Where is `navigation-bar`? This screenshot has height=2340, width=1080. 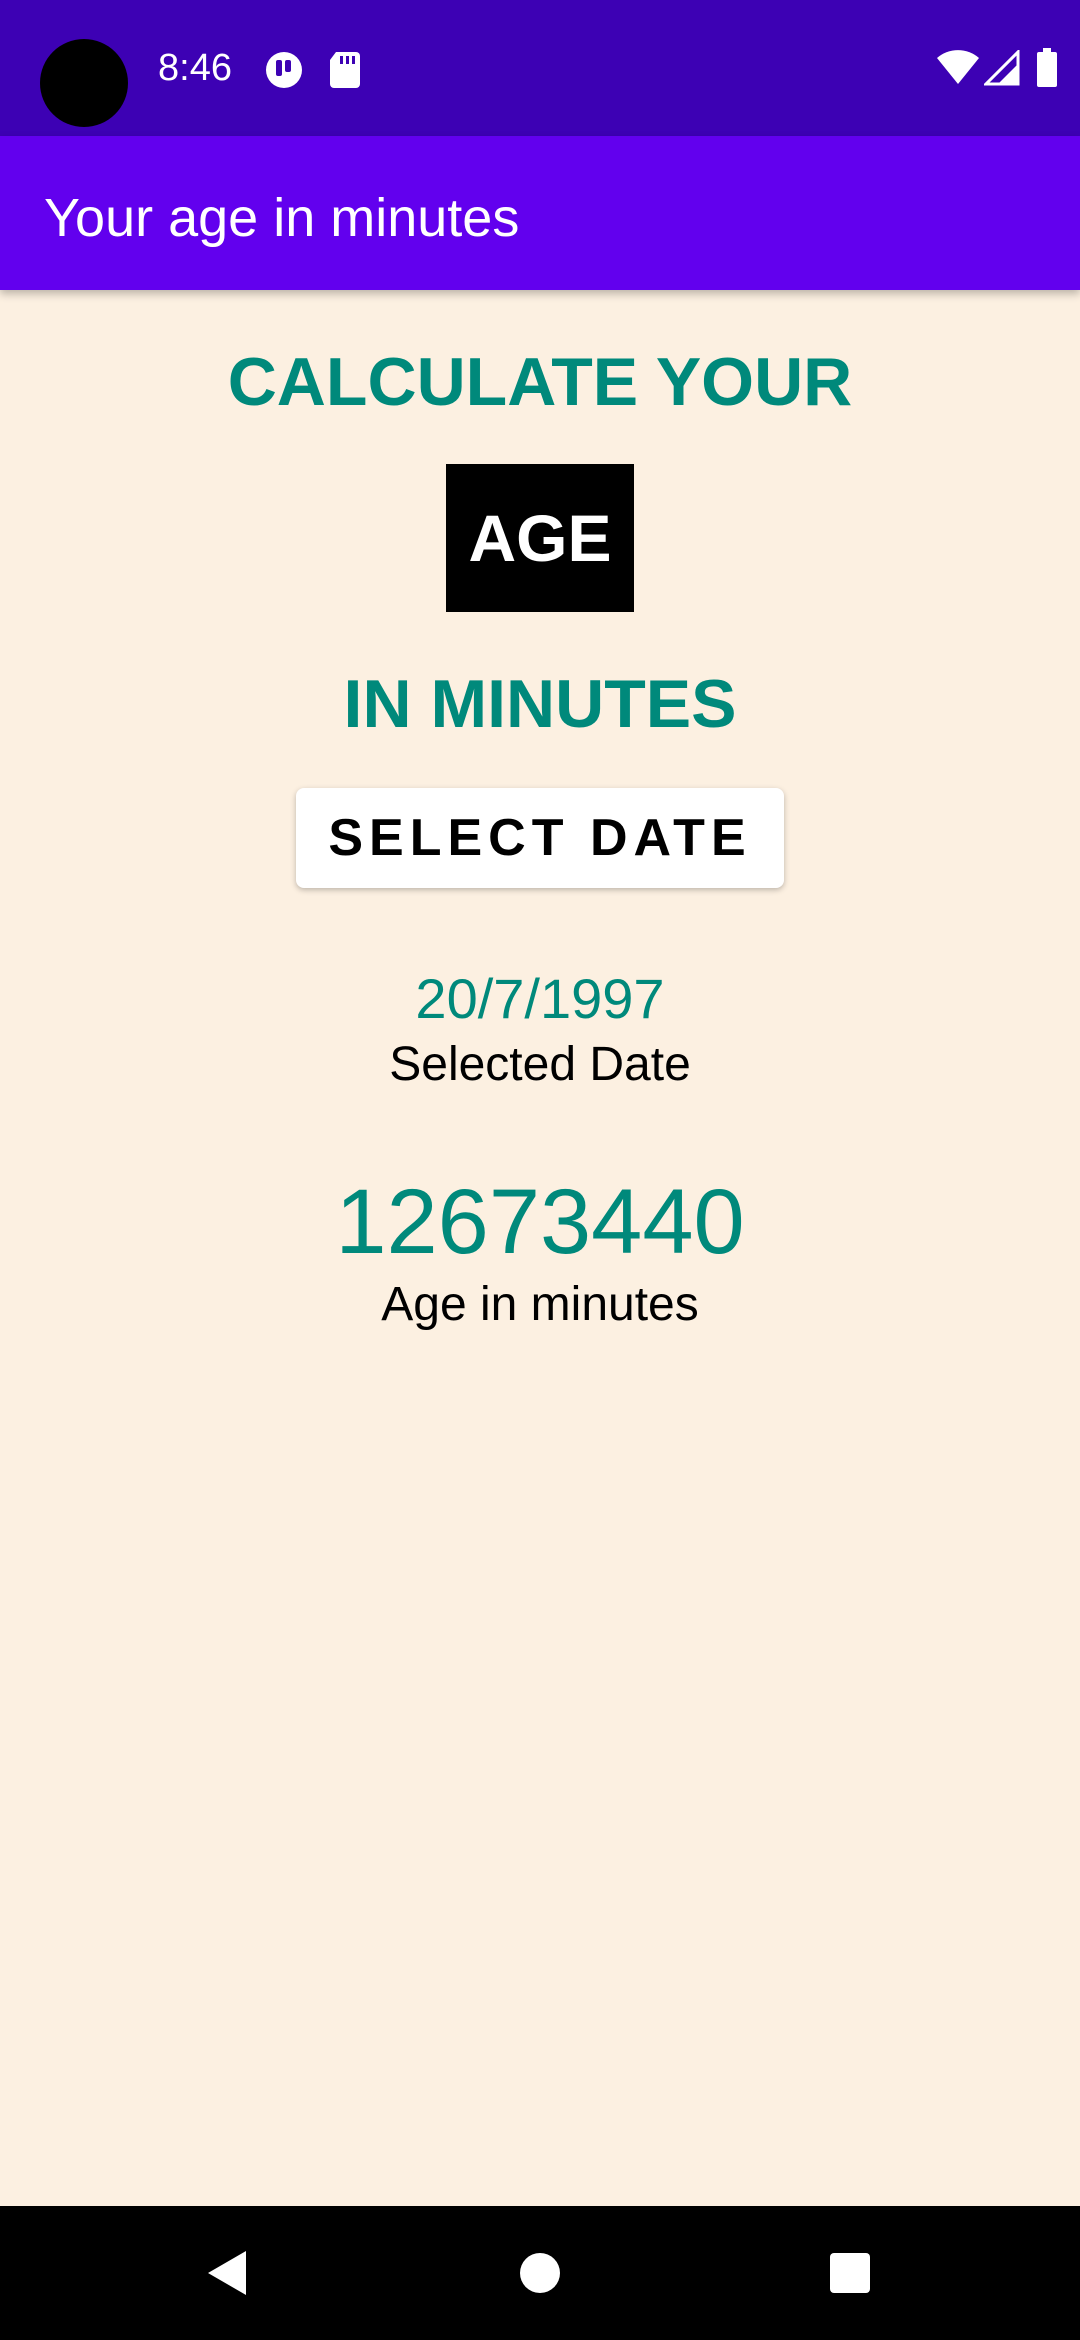 navigation-bar is located at coordinates (540, 2273).